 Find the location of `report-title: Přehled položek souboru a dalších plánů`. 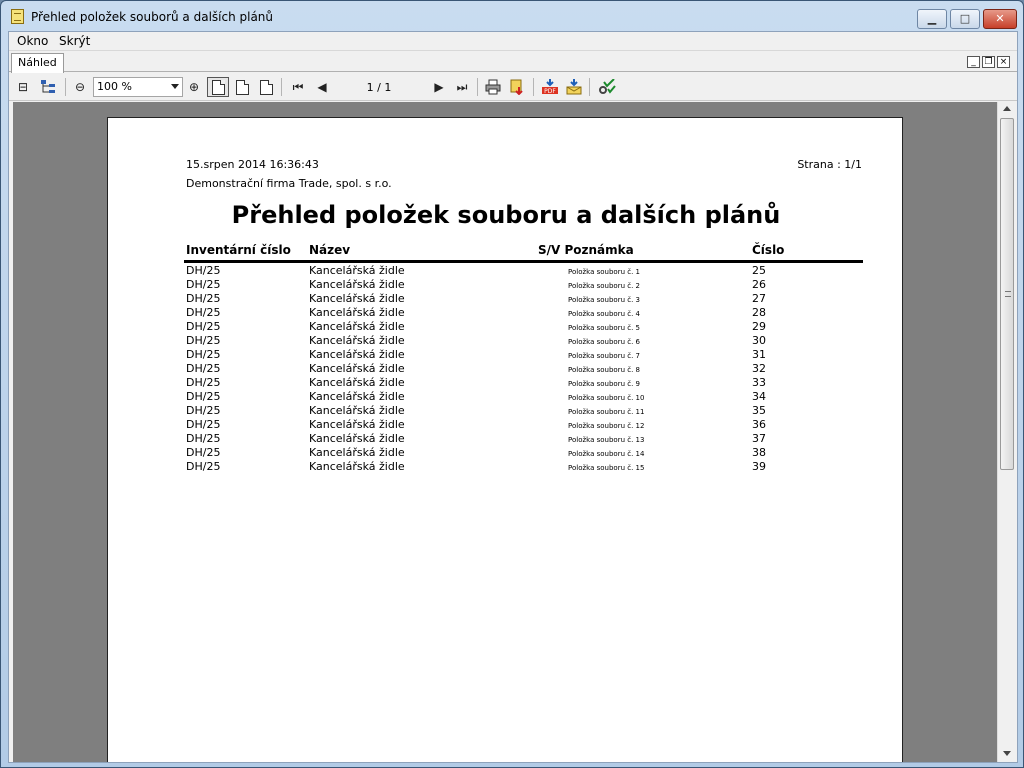

report-title: Přehled položek souboru a dalších plánů is located at coordinates (506, 215).